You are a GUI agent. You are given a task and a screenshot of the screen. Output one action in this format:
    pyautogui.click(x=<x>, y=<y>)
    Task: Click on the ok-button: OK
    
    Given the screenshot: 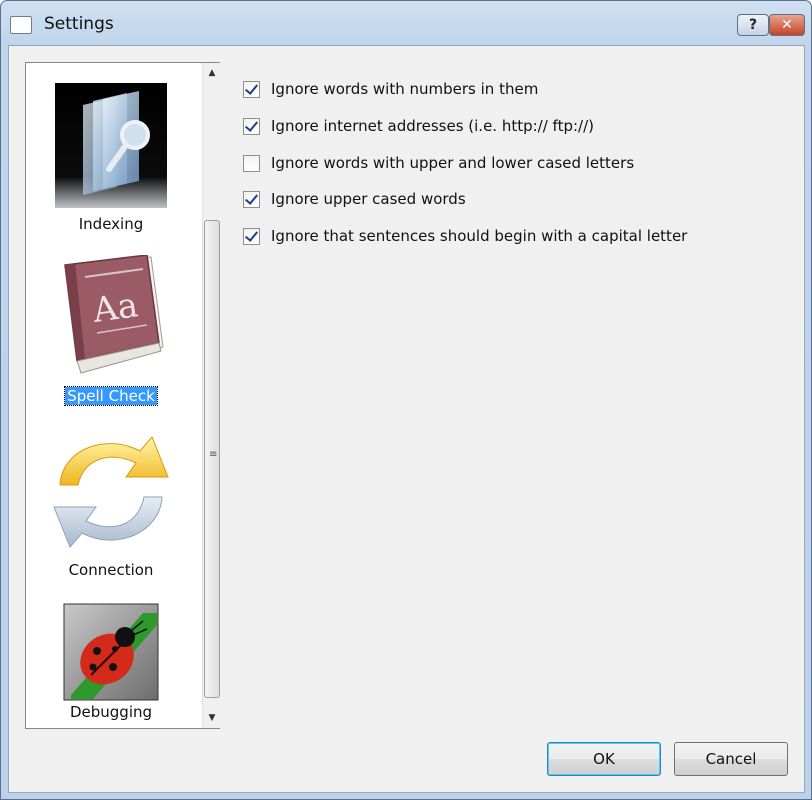 What is the action you would take?
    pyautogui.click(x=604, y=759)
    